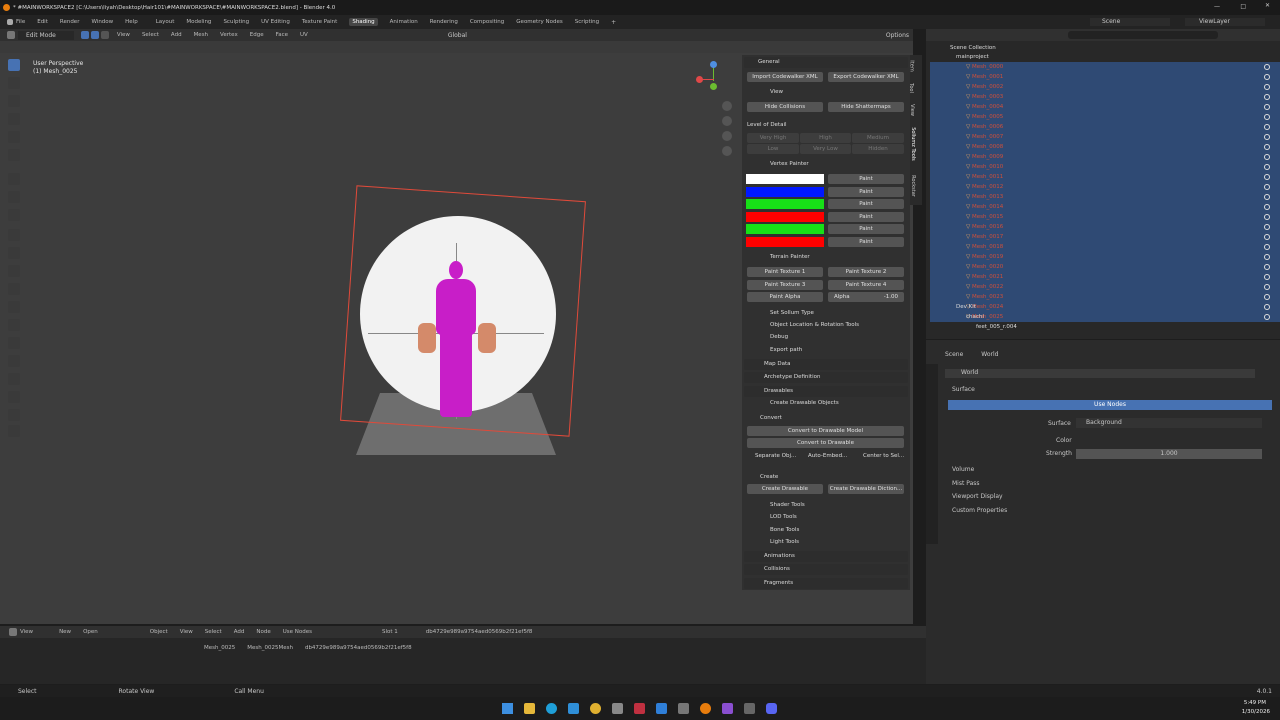 The width and height of the screenshot is (1280, 720). I want to click on tab-modeling: Modeling, so click(198, 22).